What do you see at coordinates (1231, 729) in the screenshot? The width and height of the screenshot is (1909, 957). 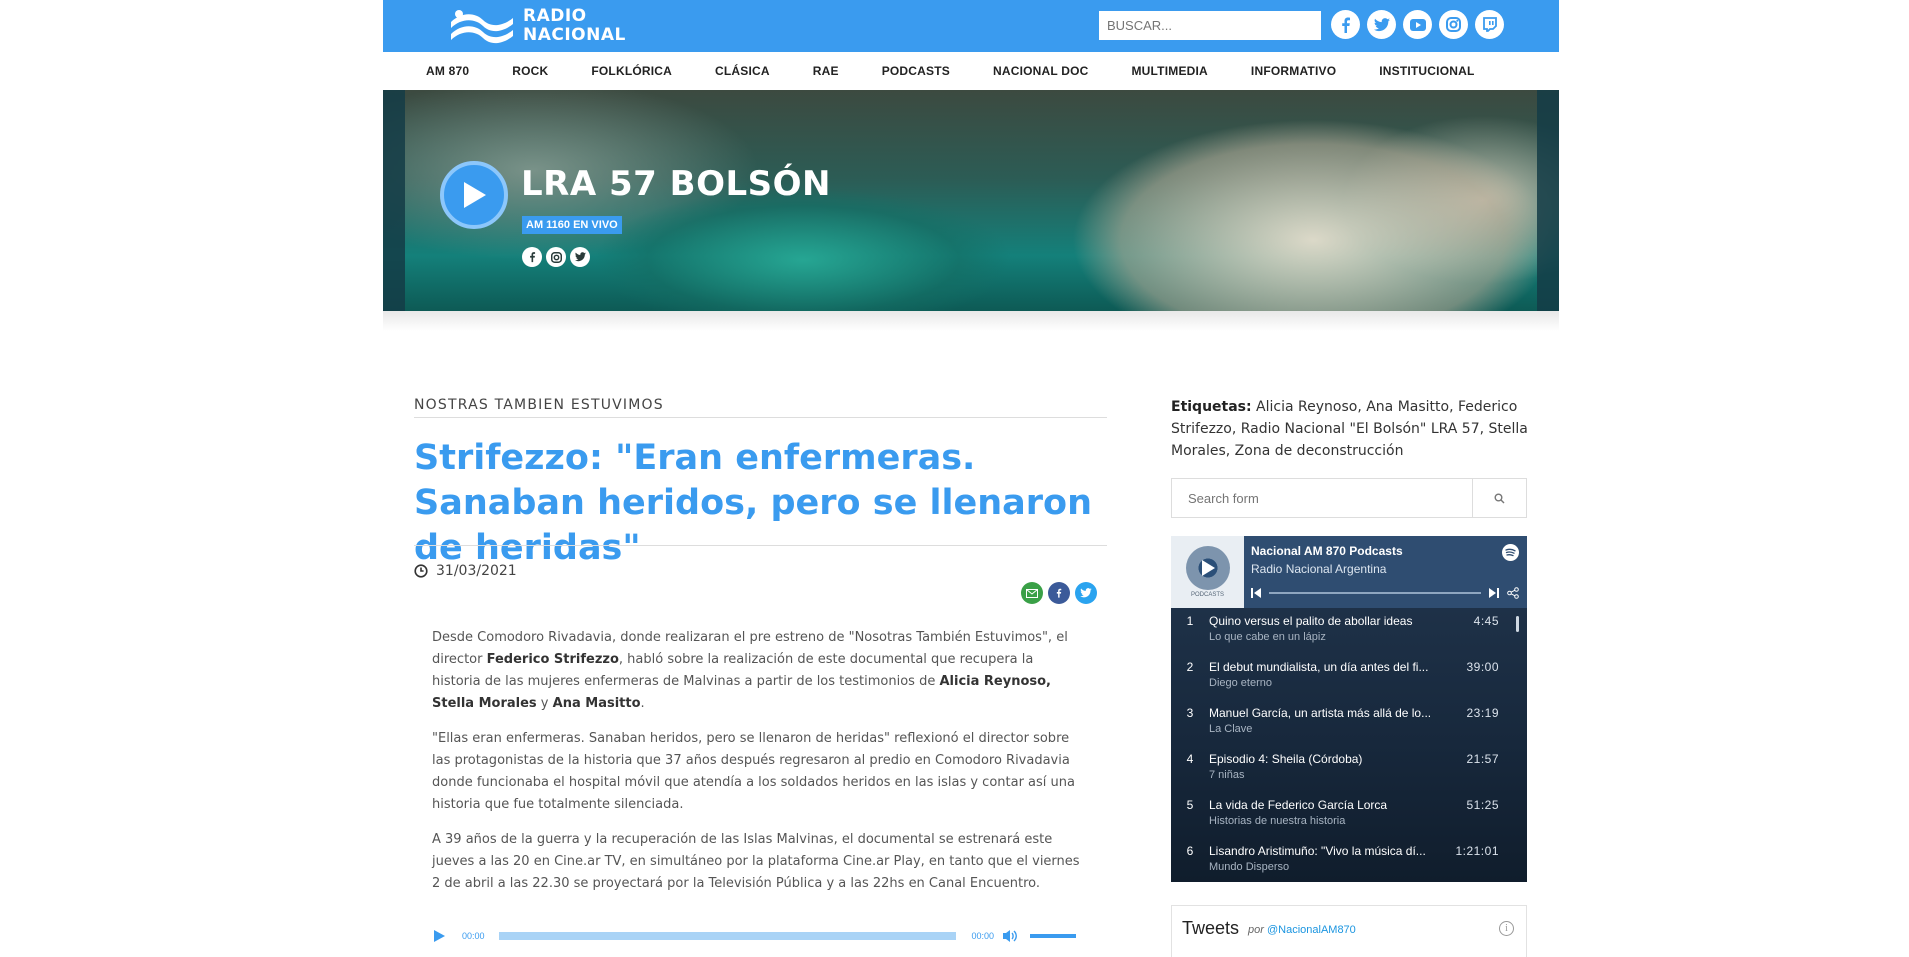 I see `episode-show: La Clave` at bounding box center [1231, 729].